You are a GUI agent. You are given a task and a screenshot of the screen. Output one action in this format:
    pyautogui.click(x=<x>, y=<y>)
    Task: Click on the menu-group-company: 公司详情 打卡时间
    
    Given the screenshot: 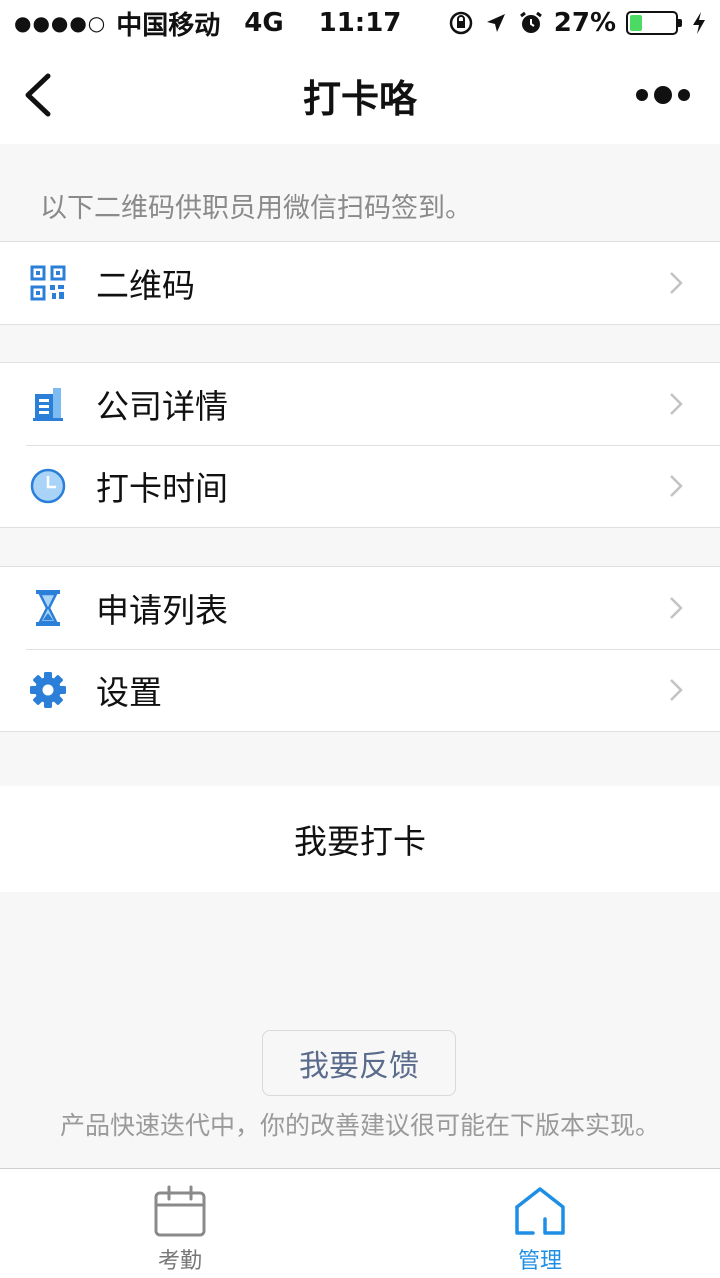 What is the action you would take?
    pyautogui.click(x=360, y=445)
    